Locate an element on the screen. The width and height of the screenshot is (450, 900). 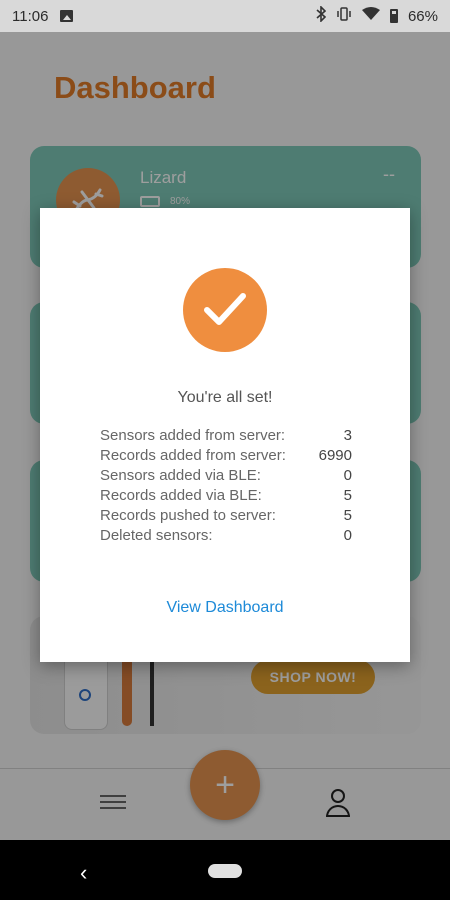
stat-row: Records added via BLE: 5 is located at coordinates (226, 496).